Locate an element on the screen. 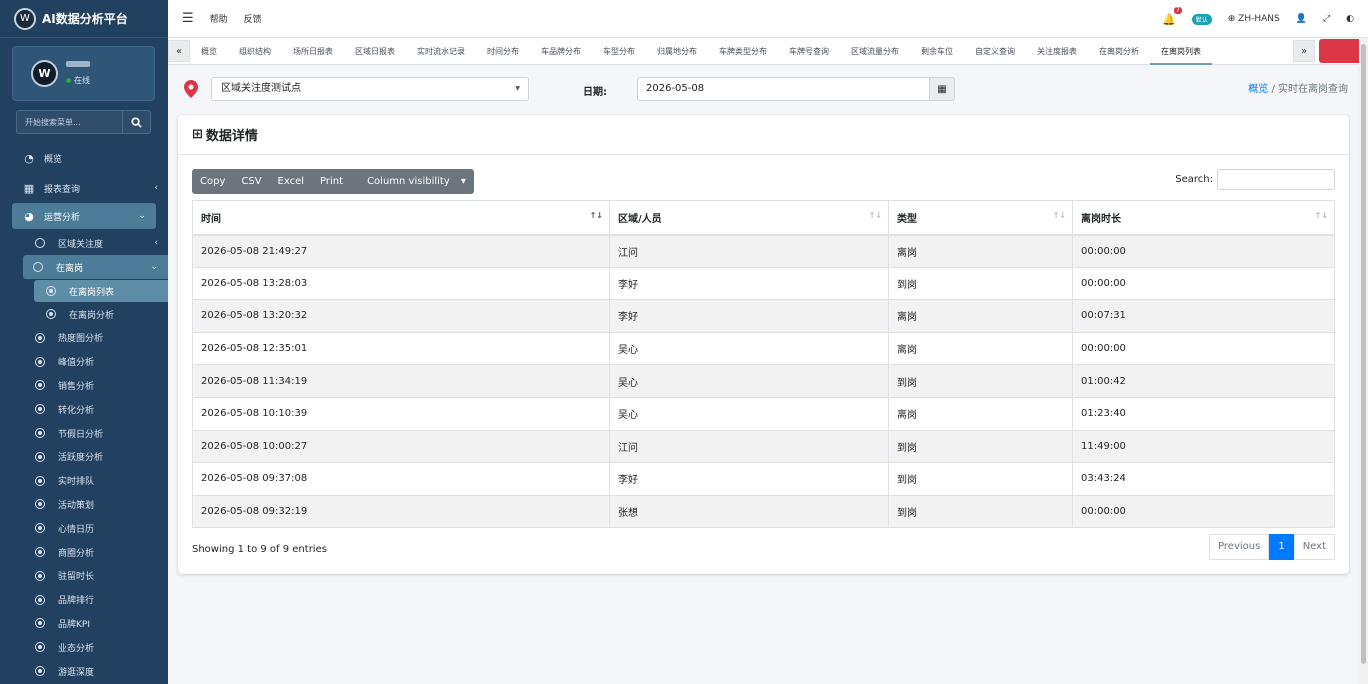 This screenshot has width=1368, height=684. tab-item: 在离岗分析 is located at coordinates (1119, 51).